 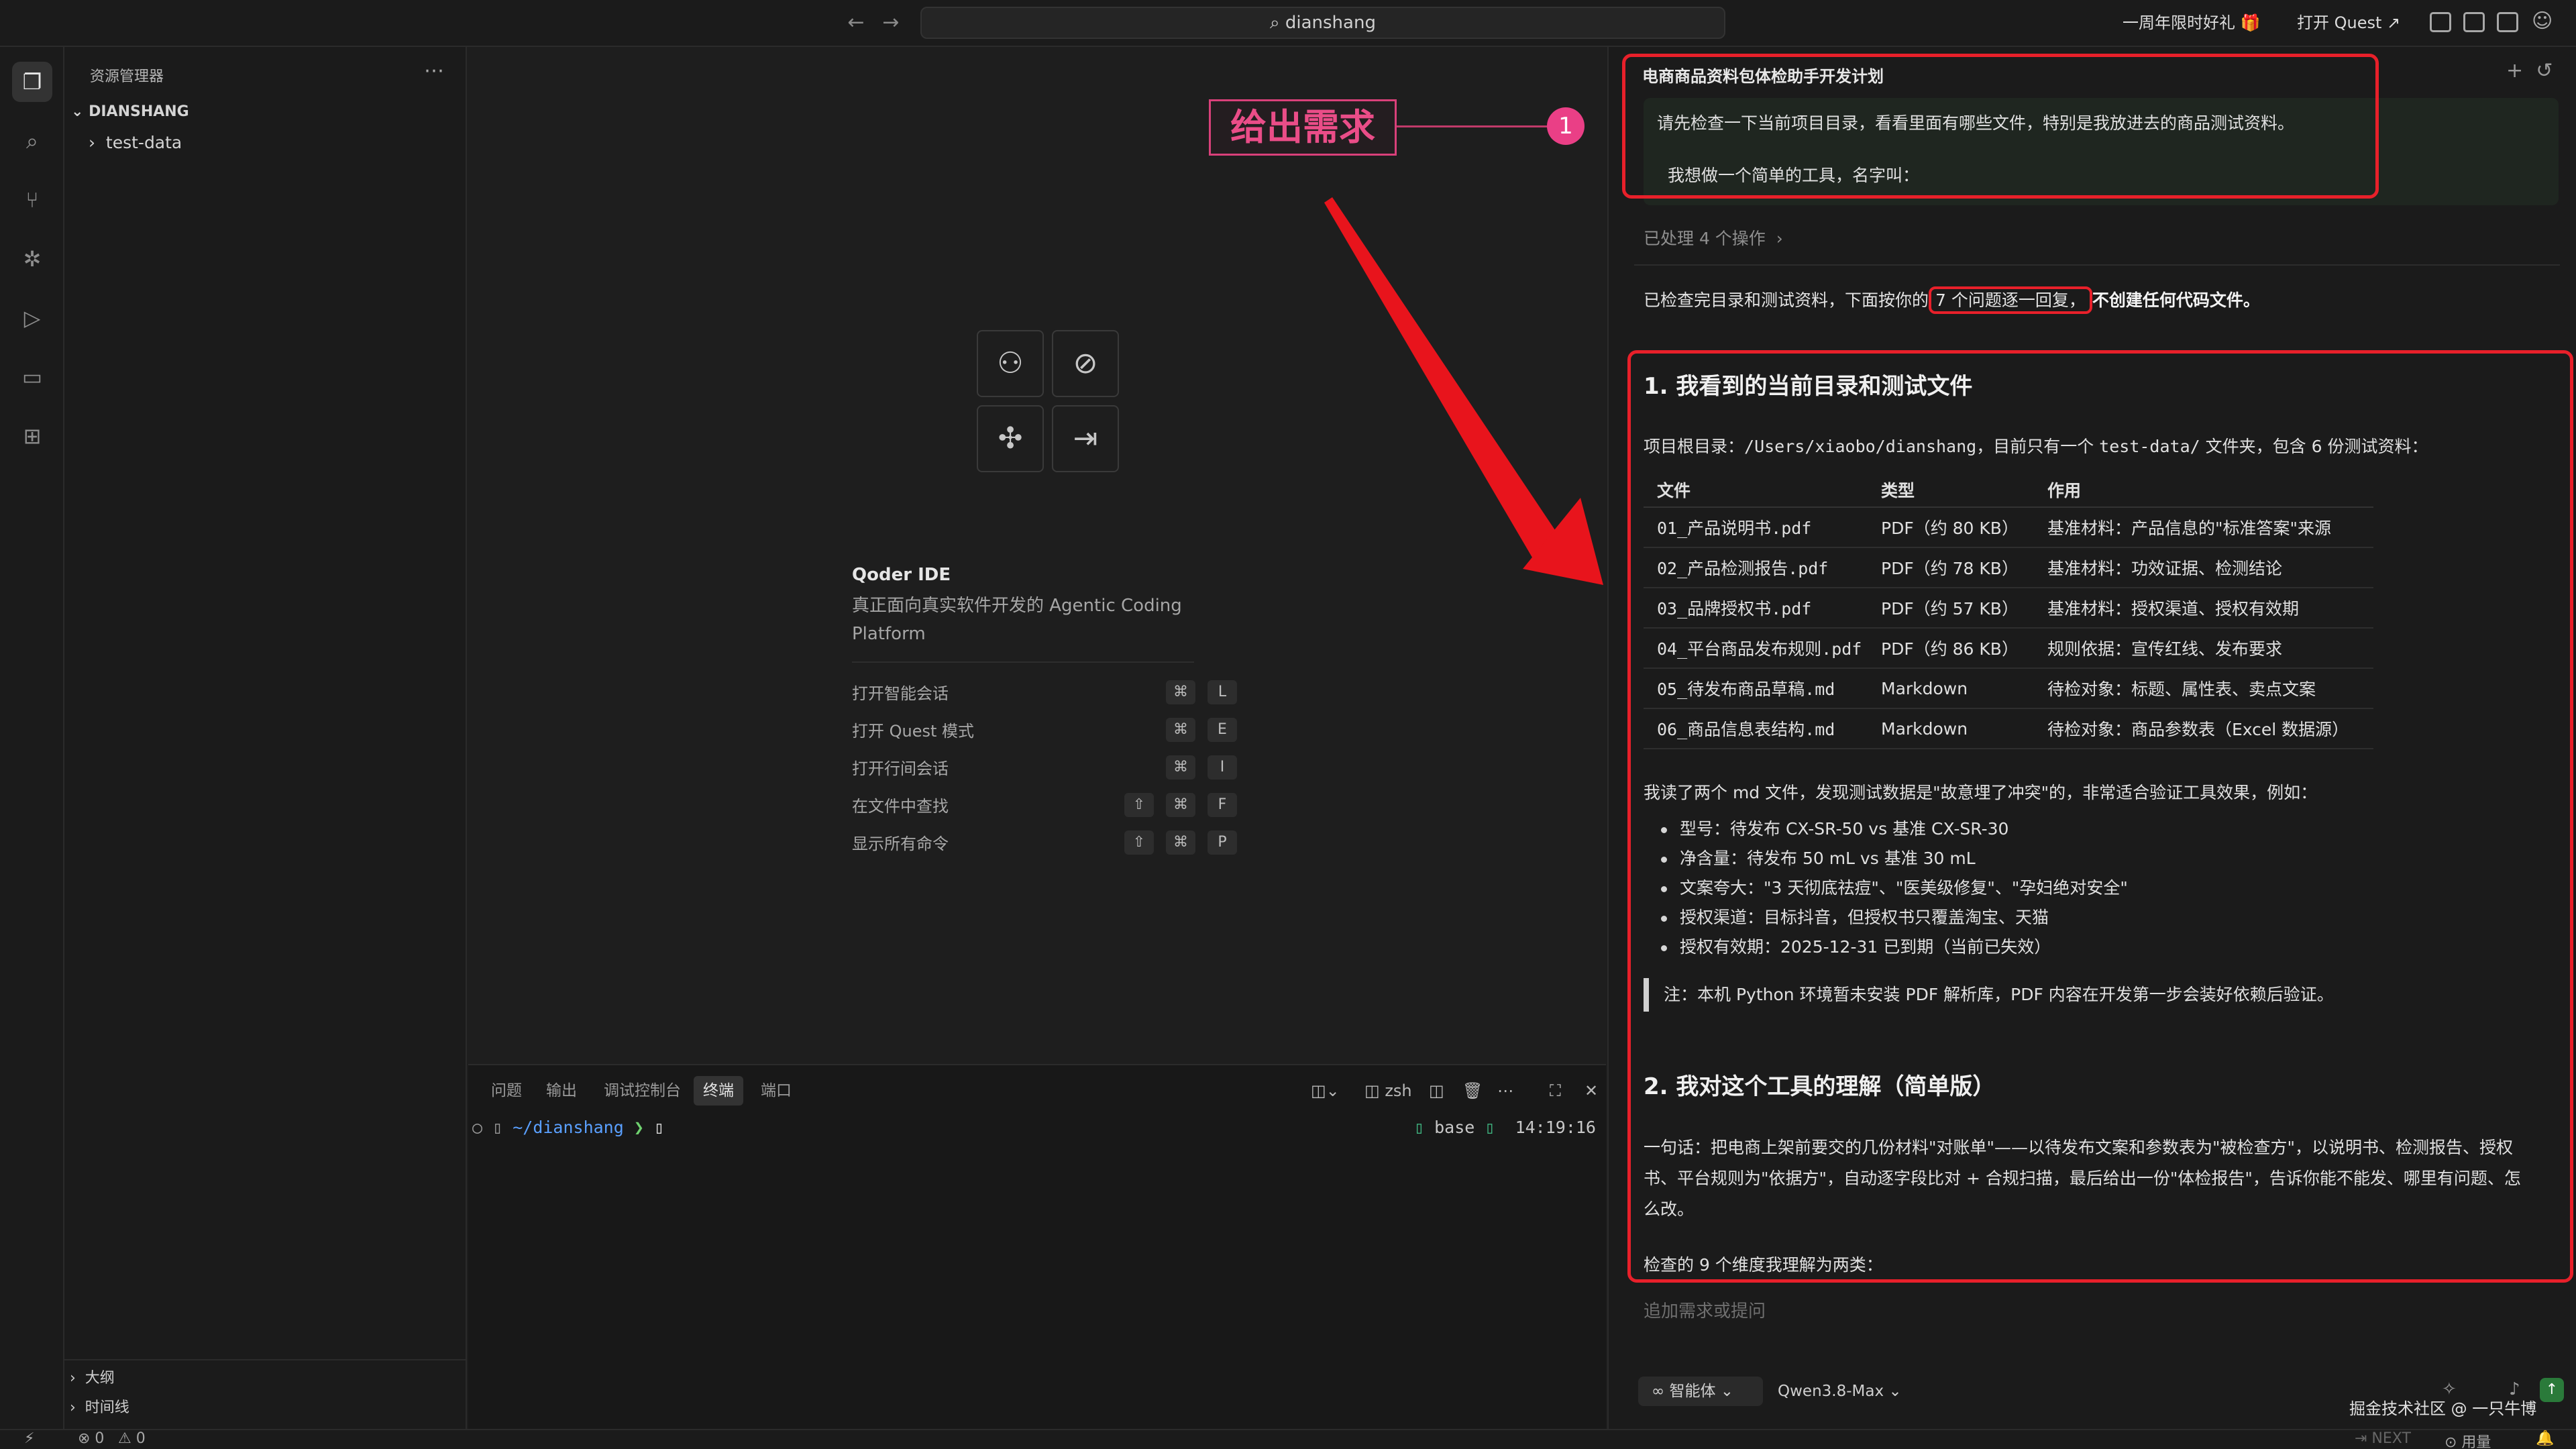 What do you see at coordinates (1046, 731) in the screenshot?
I see `shortcut-open-quest: 打开 Quest 模式 ⌘ E` at bounding box center [1046, 731].